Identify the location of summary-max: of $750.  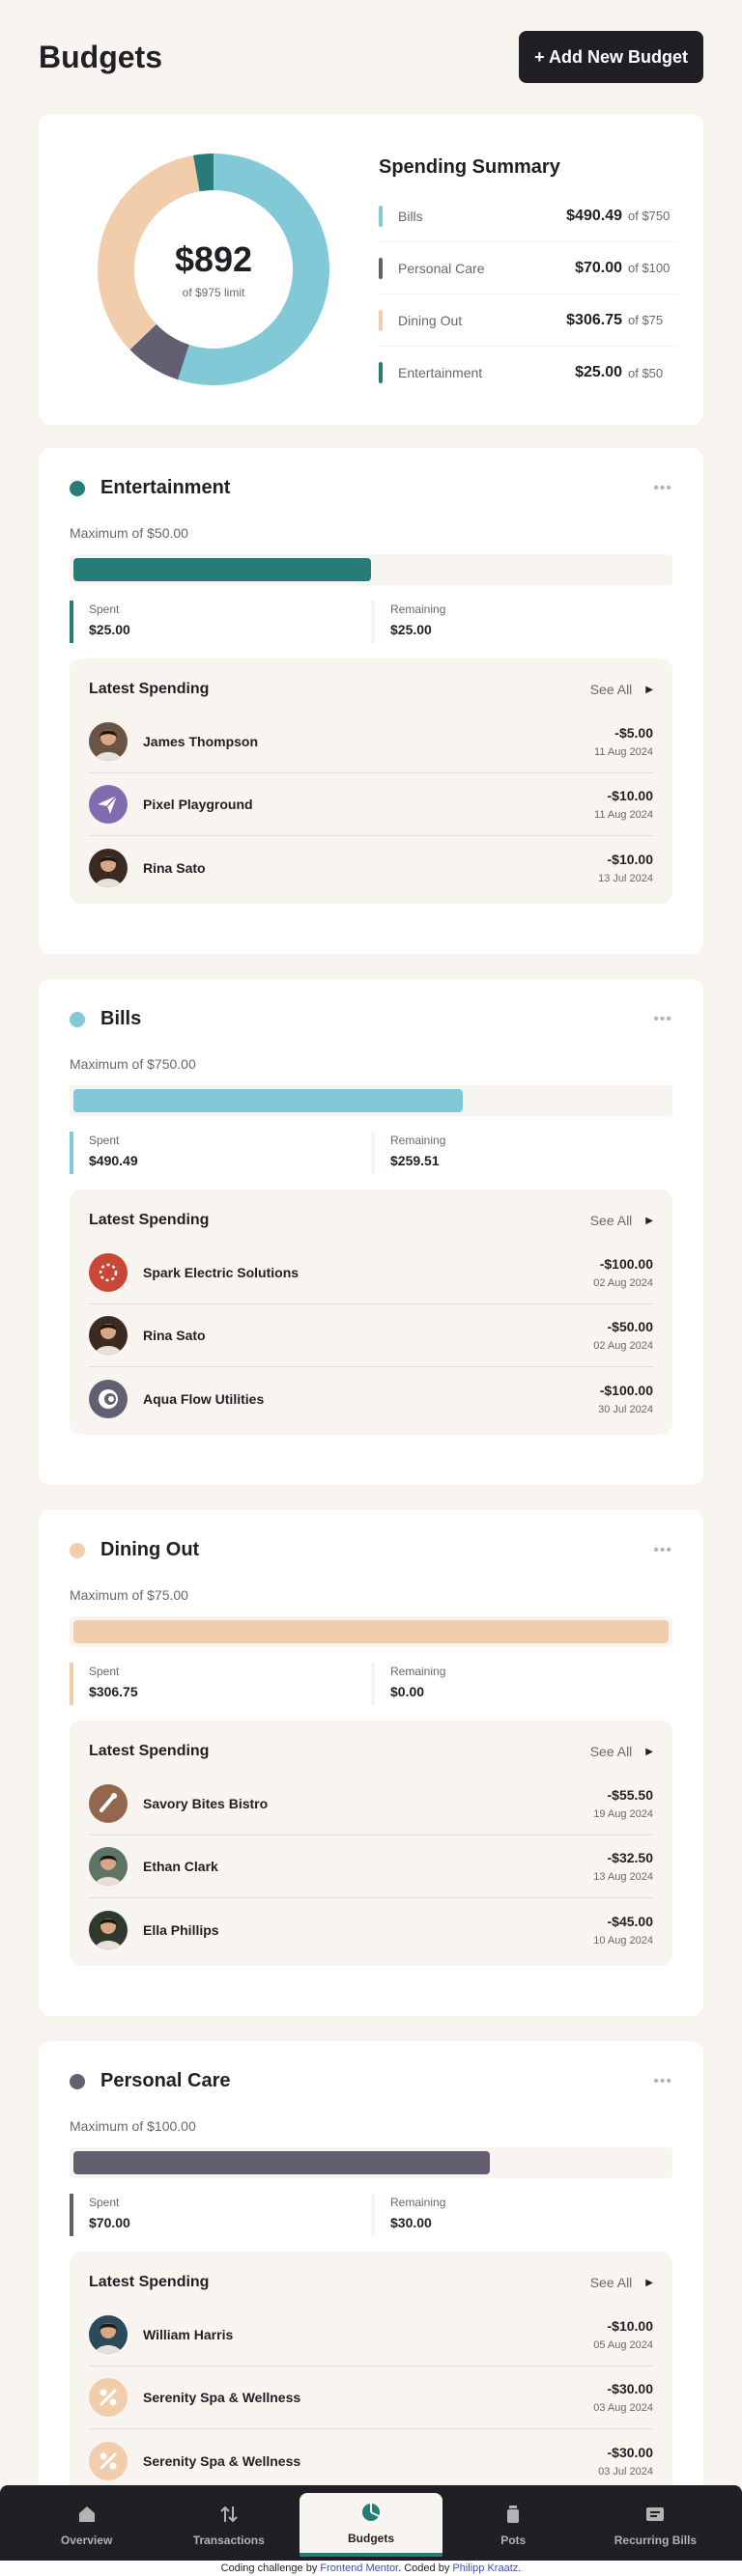
(650, 216).